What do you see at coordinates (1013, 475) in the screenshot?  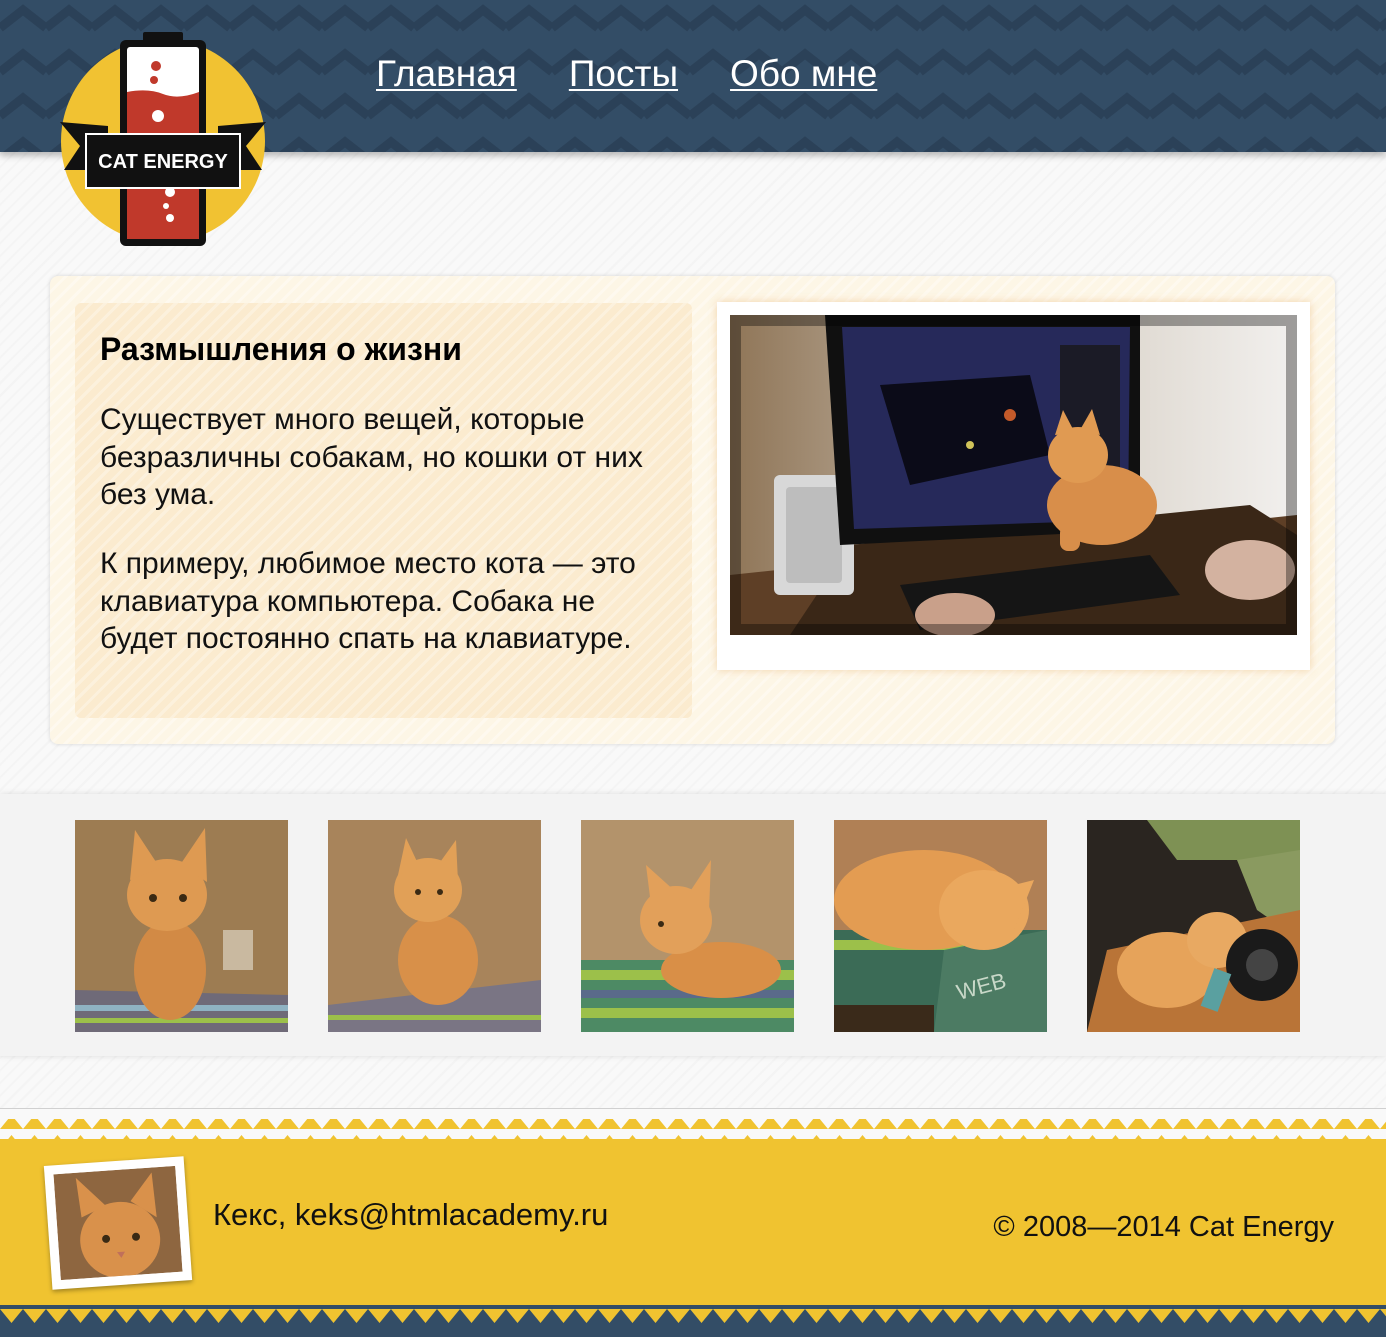 I see `cat-on-keyboard-photo` at bounding box center [1013, 475].